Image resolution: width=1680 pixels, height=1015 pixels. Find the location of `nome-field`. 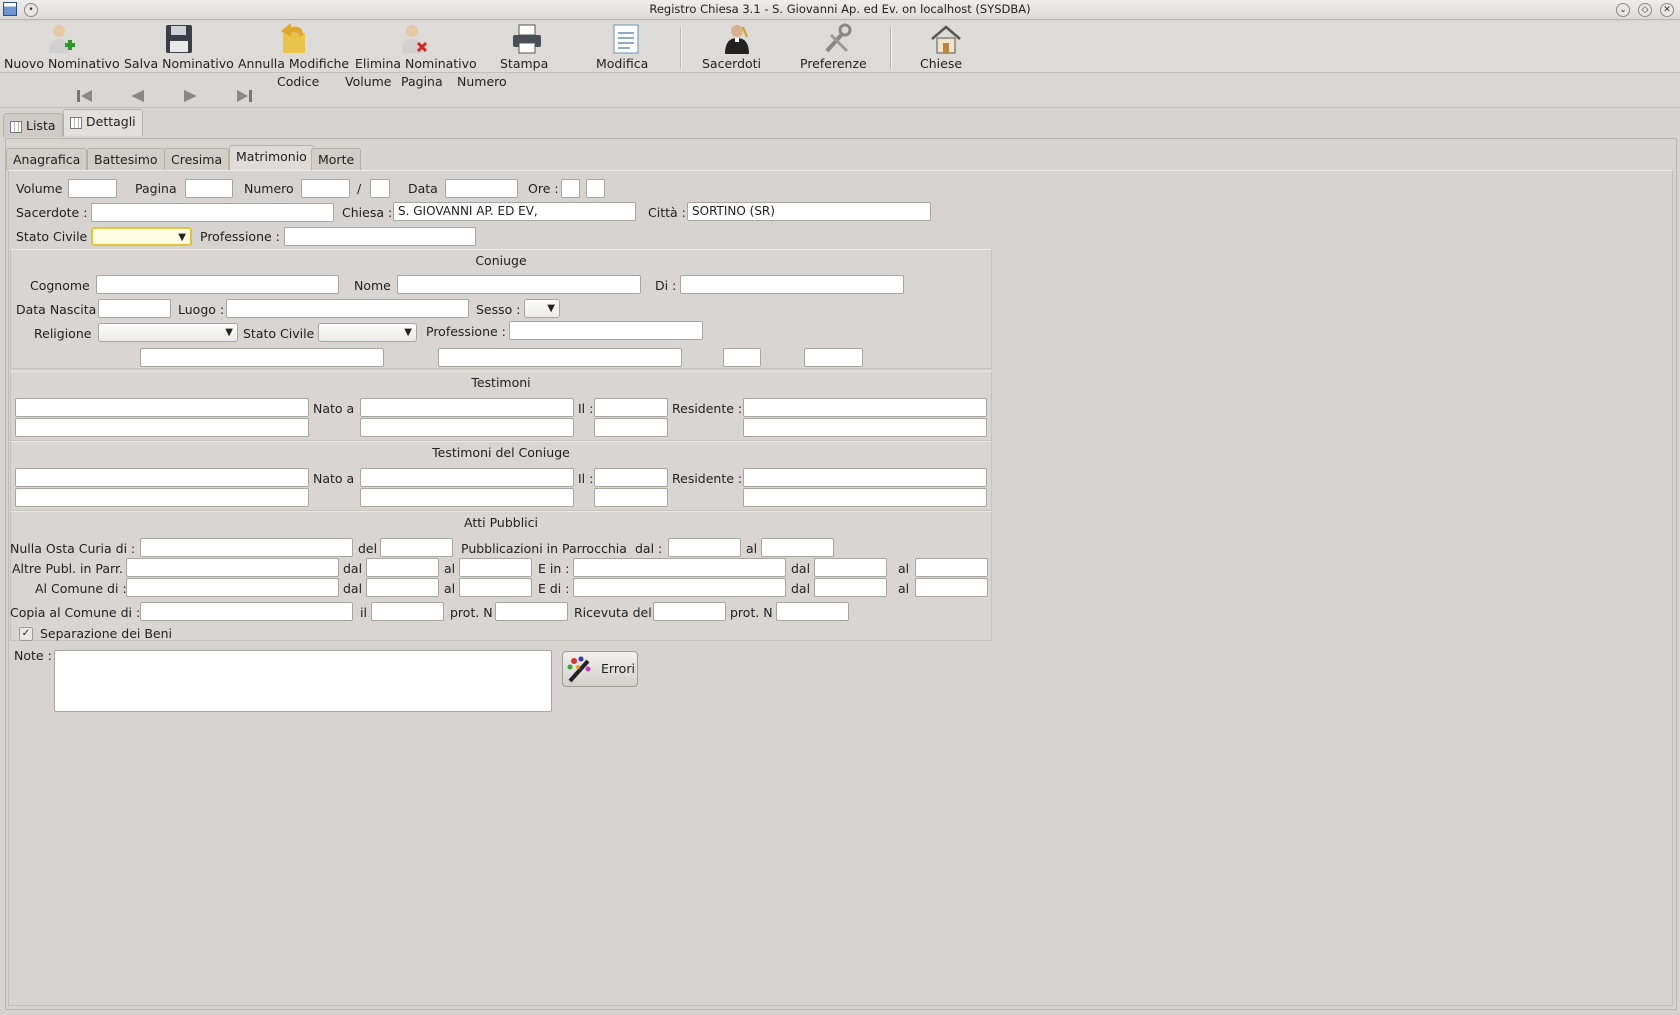

nome-field is located at coordinates (519, 284).